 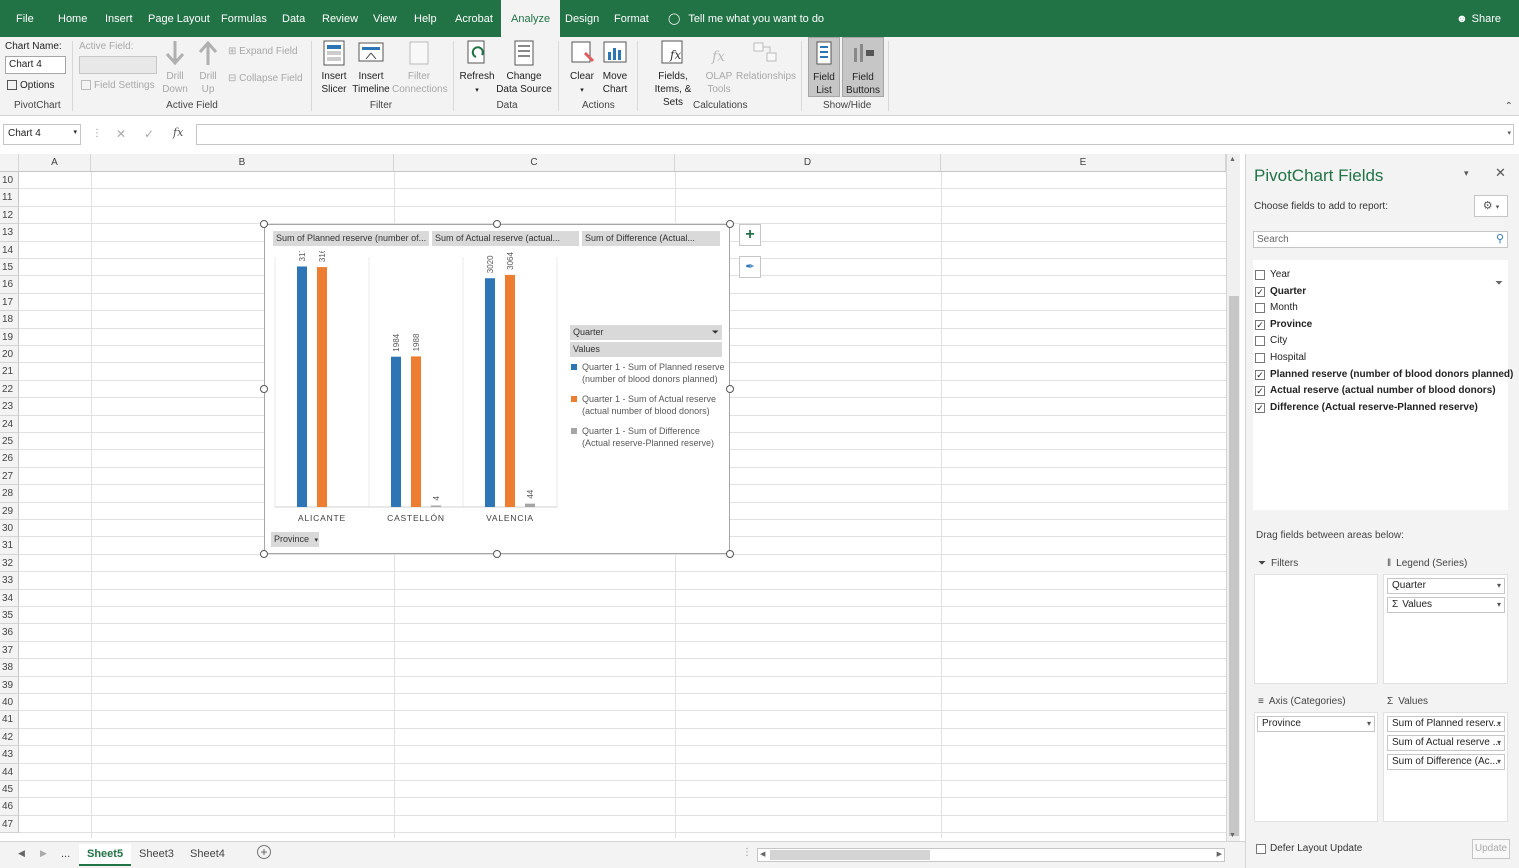 What do you see at coordinates (55, 163) in the screenshot?
I see `column-header: A` at bounding box center [55, 163].